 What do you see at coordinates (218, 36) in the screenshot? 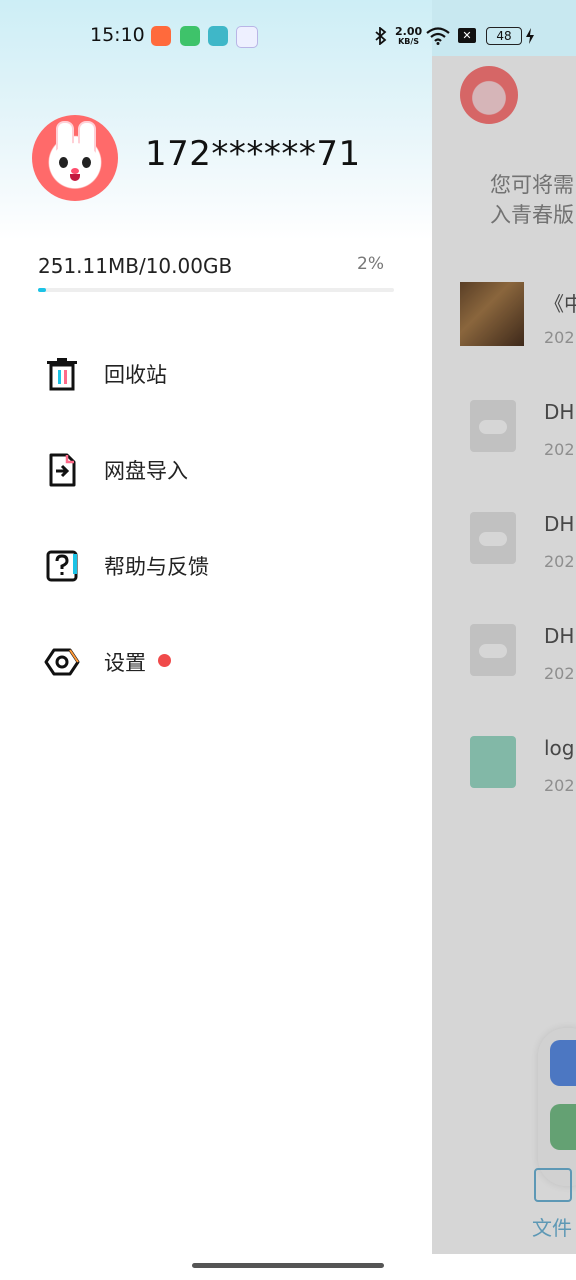
I see `app-icon-teal` at bounding box center [218, 36].